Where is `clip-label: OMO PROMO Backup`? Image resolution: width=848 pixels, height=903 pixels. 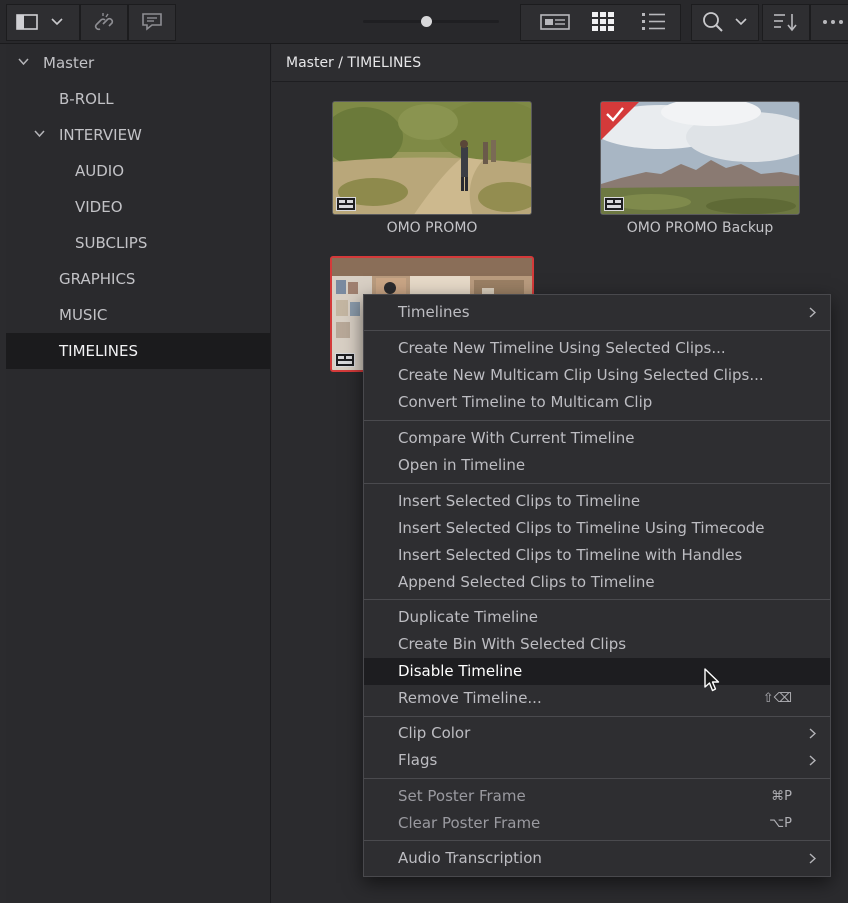 clip-label: OMO PROMO Backup is located at coordinates (700, 228).